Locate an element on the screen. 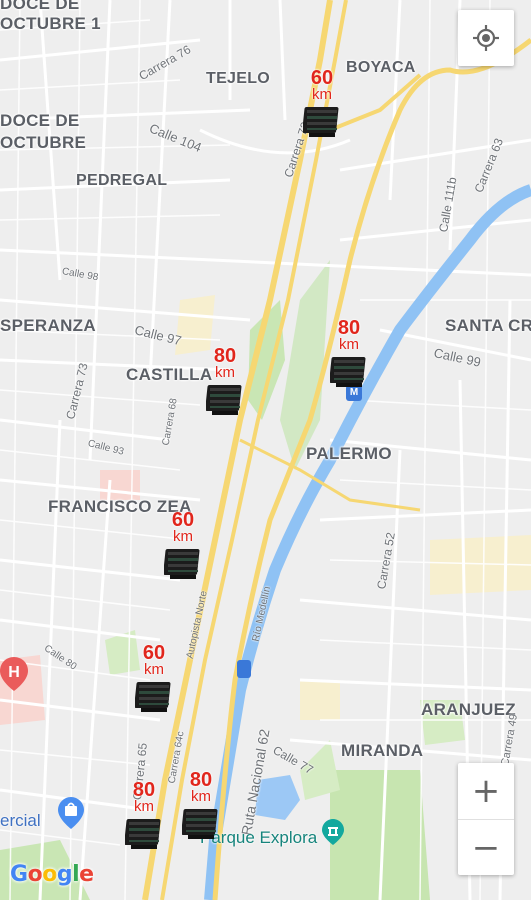  label-boyaca: BOYACA is located at coordinates (381, 67).